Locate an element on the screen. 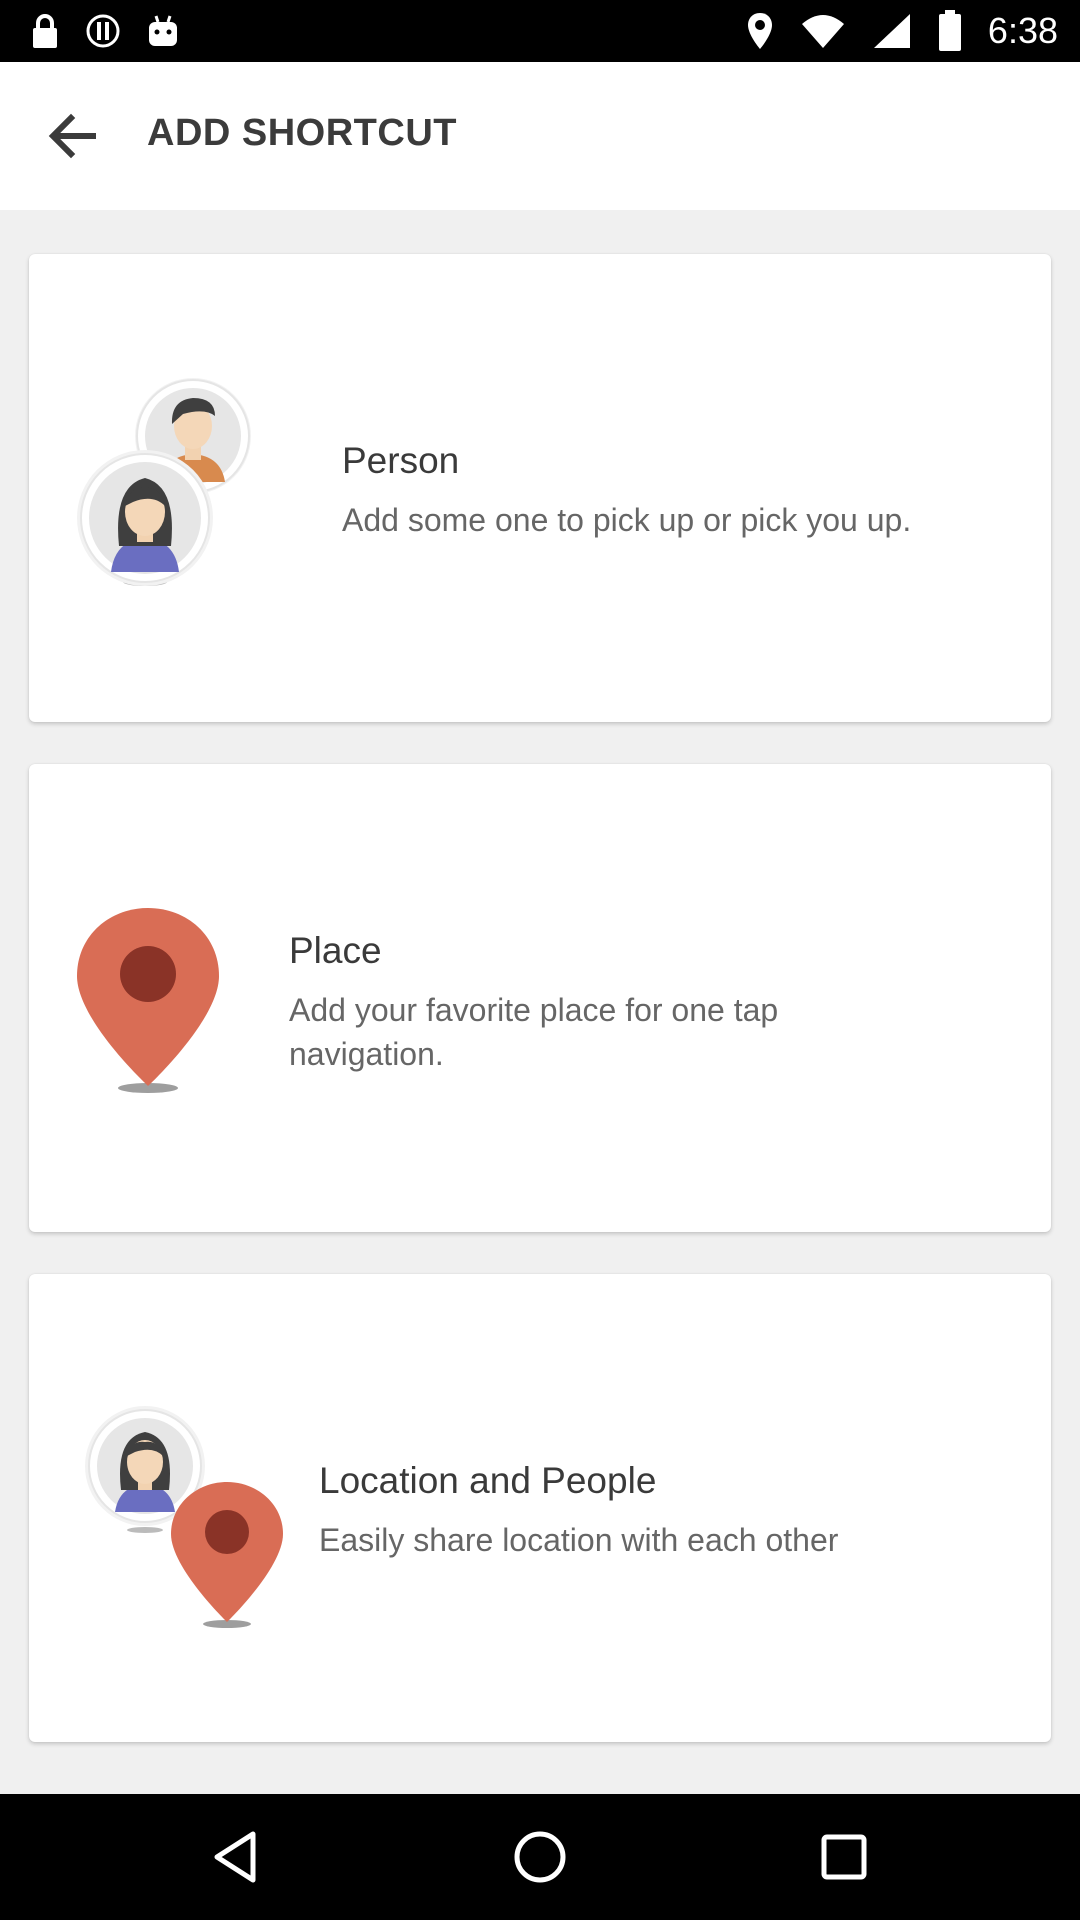 The width and height of the screenshot is (1080, 1920). battery-icon is located at coordinates (949, 30).